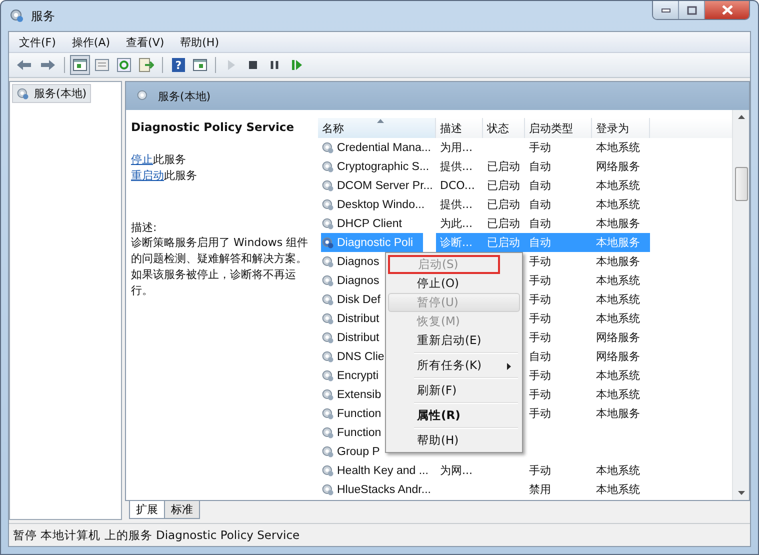 The height and width of the screenshot is (555, 759). Describe the element at coordinates (156, 535) in the screenshot. I see `status-text: 暂停 本地计算机 上的服务 Diagnostic Policy Service` at that location.